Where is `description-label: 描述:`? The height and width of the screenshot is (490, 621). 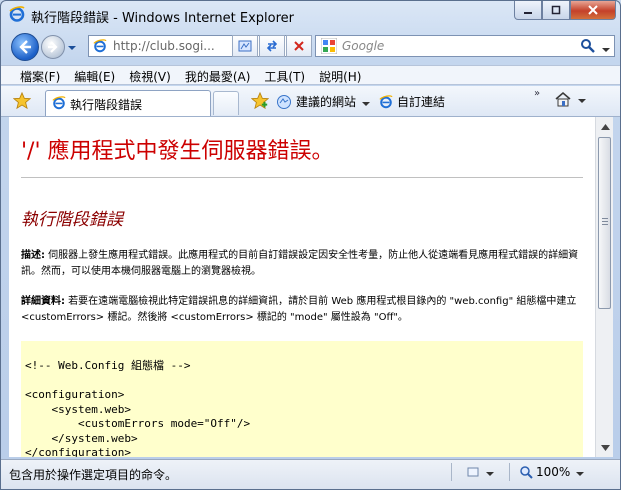 description-label: 描述: is located at coordinates (33, 255).